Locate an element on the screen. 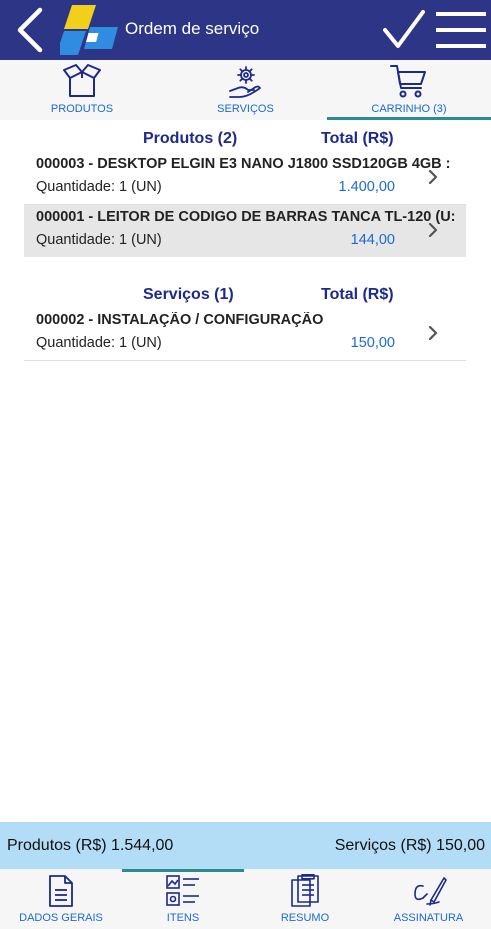  document-icon is located at coordinates (61, 891).